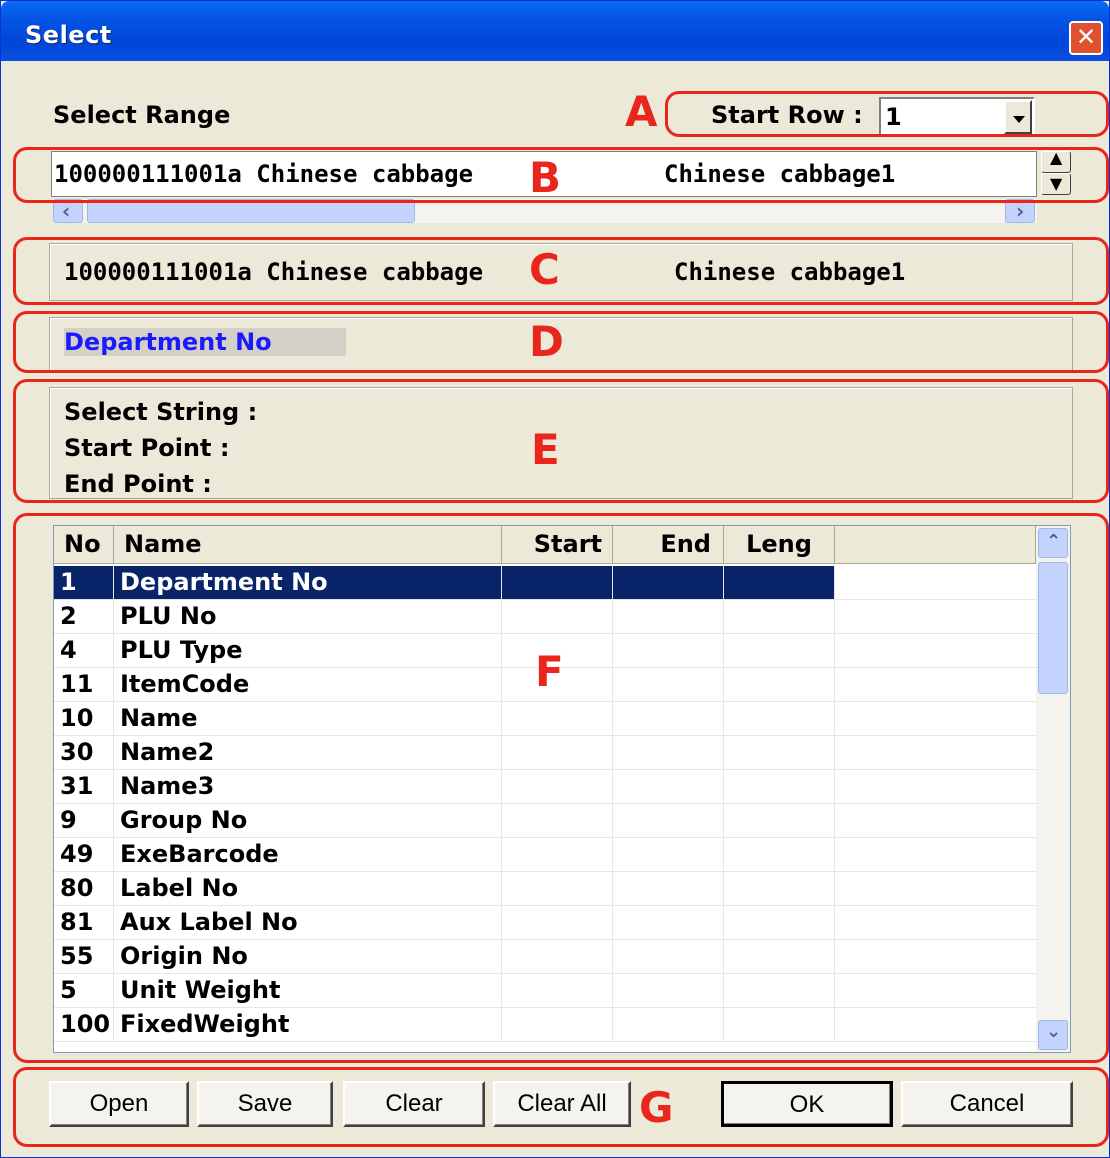 The image size is (1110, 1158). What do you see at coordinates (68, 35) in the screenshot?
I see `window-title: Select` at bounding box center [68, 35].